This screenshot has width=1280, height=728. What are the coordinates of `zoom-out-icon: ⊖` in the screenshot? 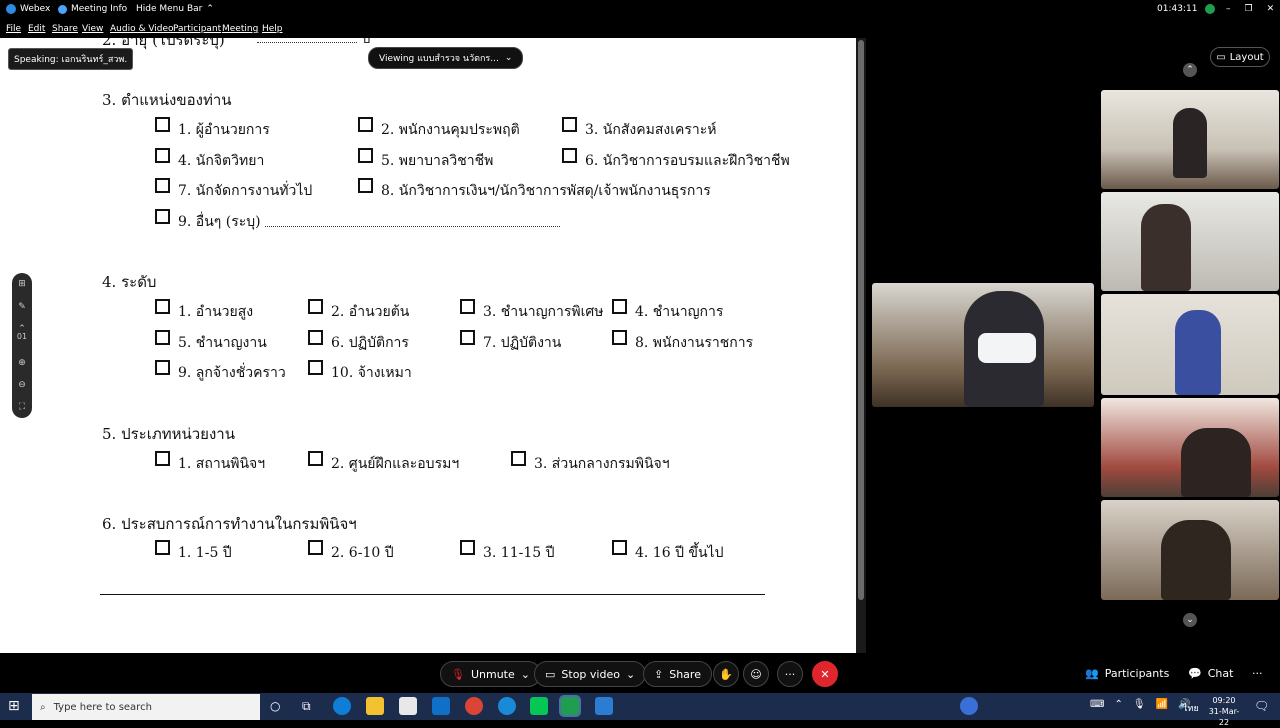 It's located at (22, 385).